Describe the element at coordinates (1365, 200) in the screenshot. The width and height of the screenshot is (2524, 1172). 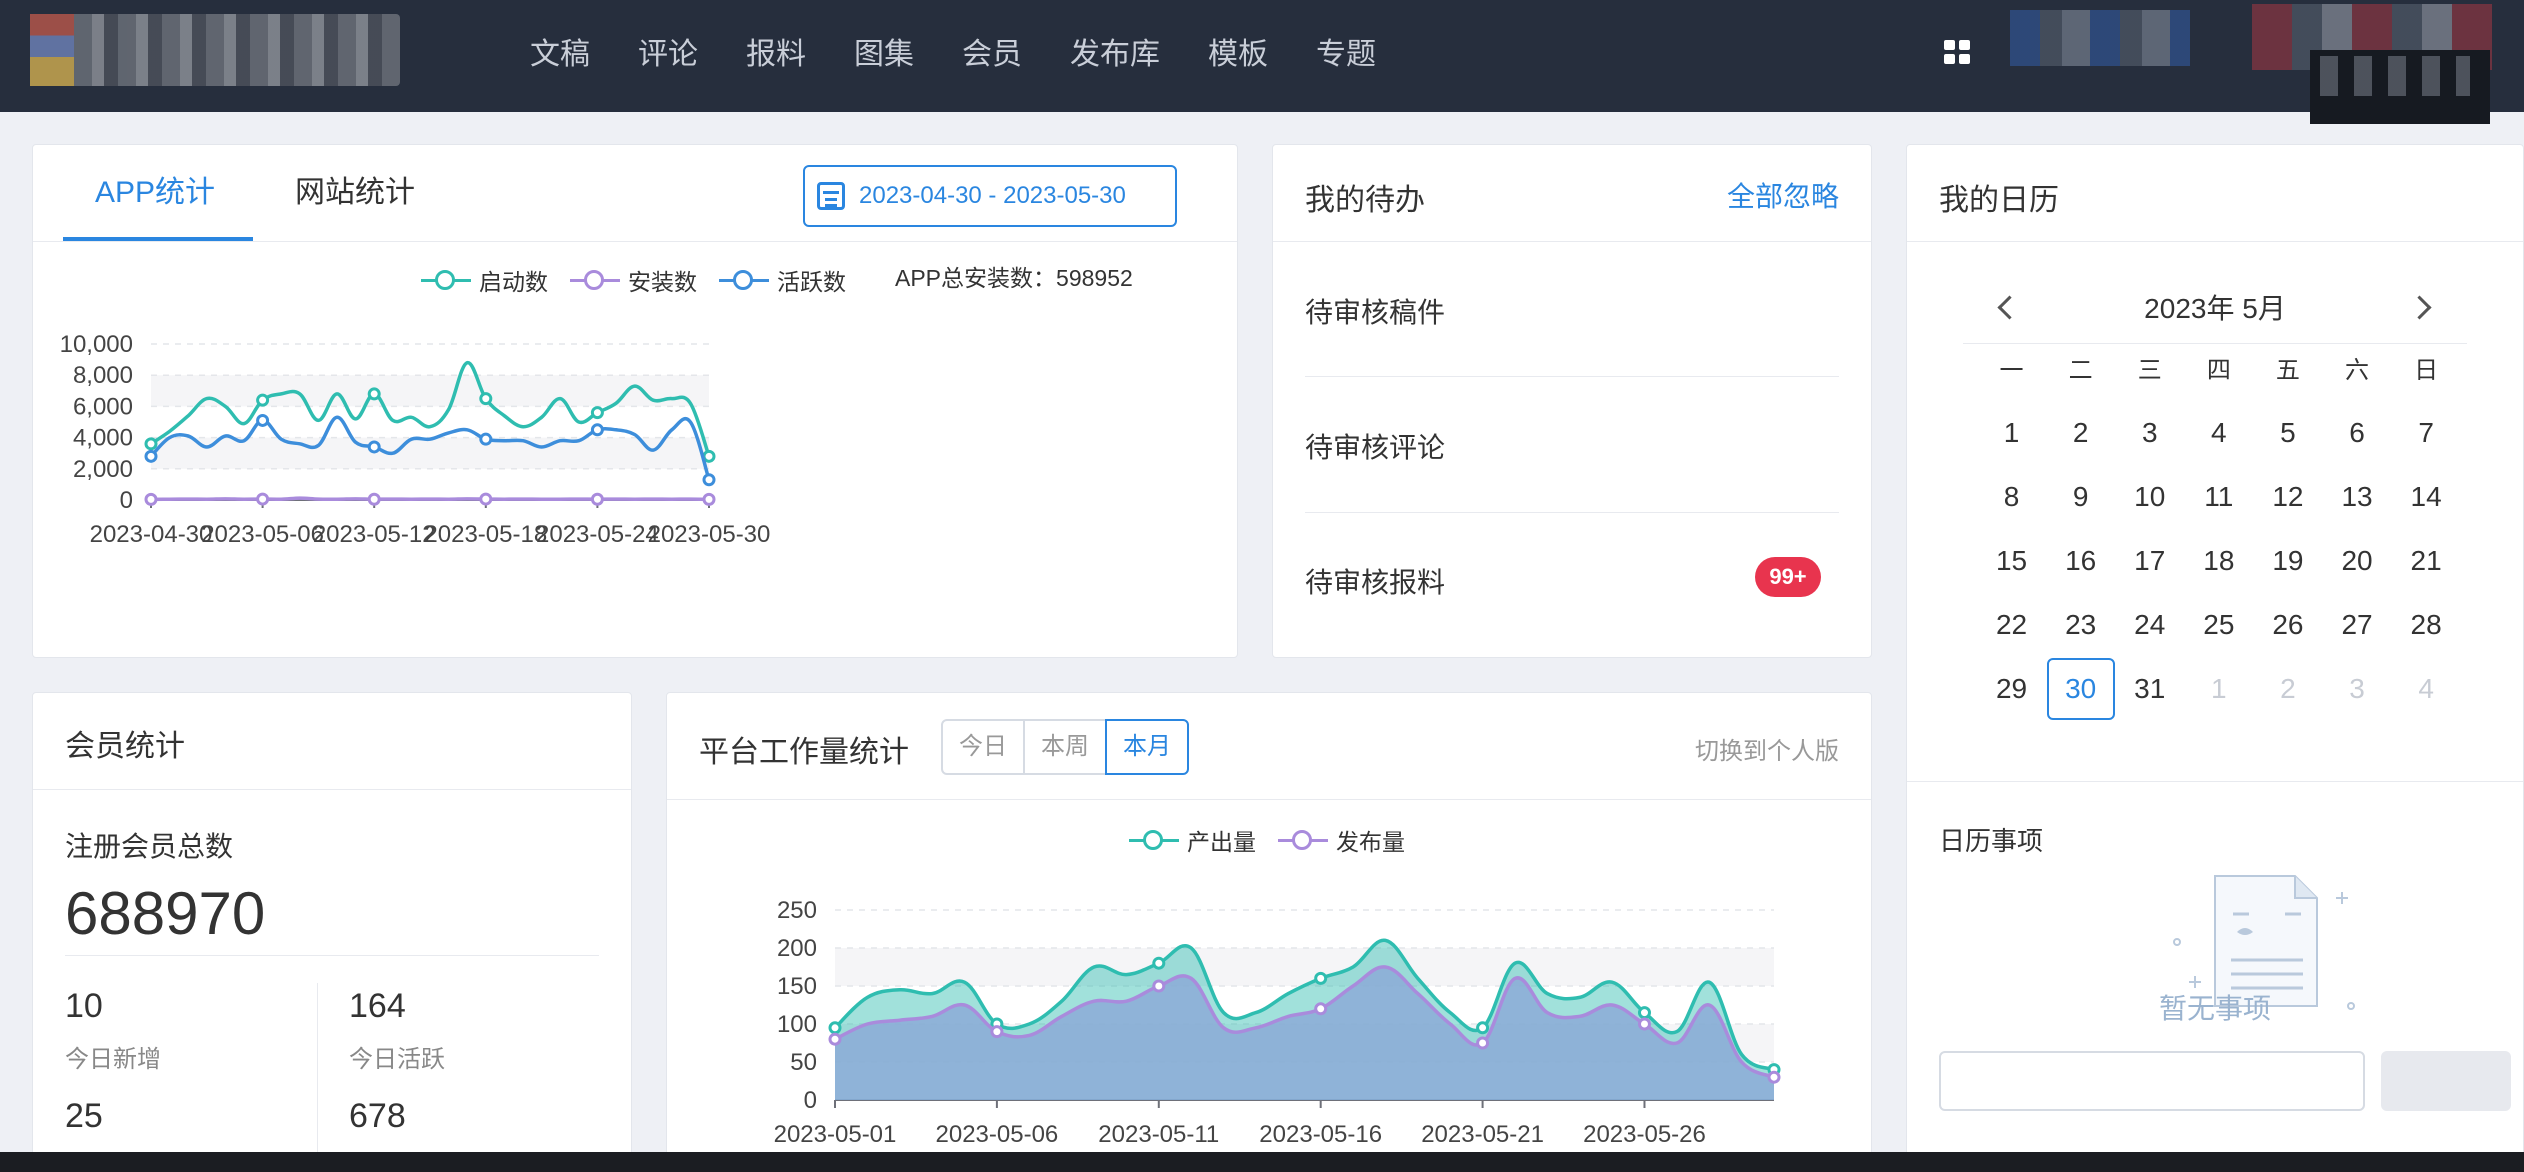
I see `todo-title: 我的待办` at that location.